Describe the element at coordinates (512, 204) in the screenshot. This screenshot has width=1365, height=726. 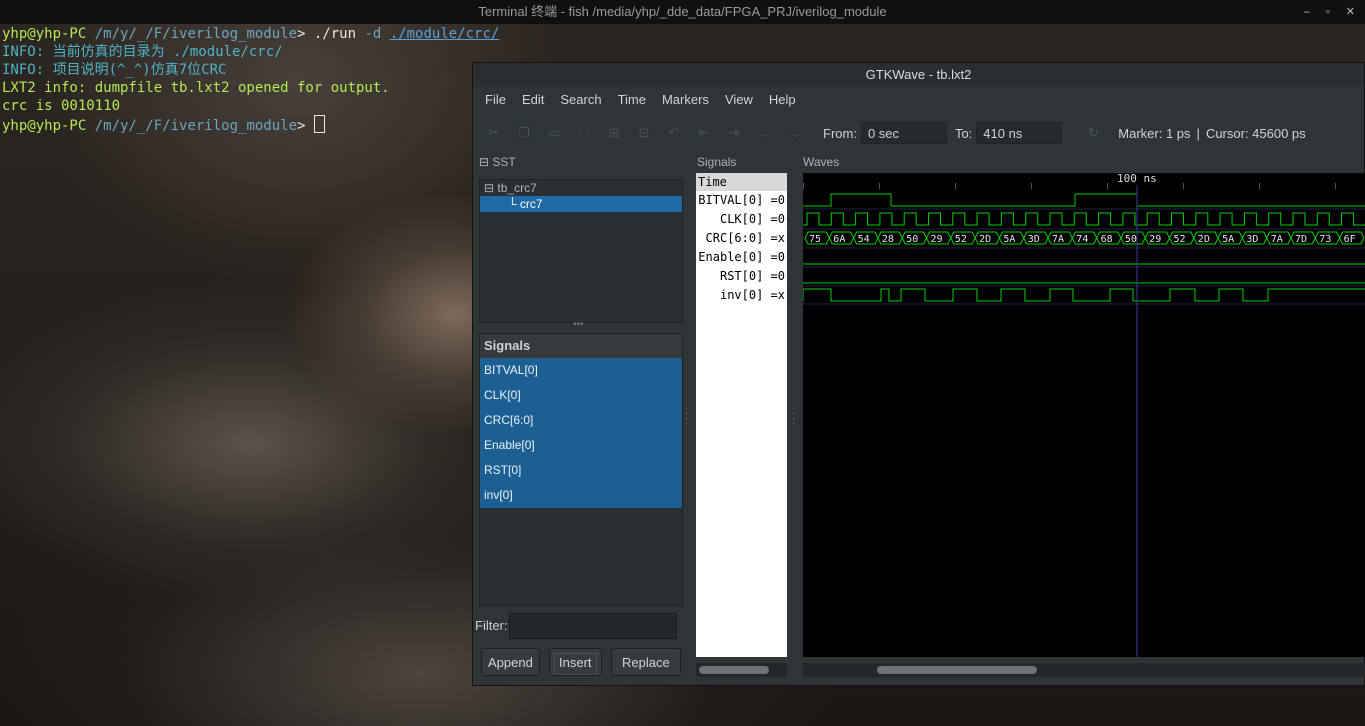
I see `tree-branch-icon: └` at that location.